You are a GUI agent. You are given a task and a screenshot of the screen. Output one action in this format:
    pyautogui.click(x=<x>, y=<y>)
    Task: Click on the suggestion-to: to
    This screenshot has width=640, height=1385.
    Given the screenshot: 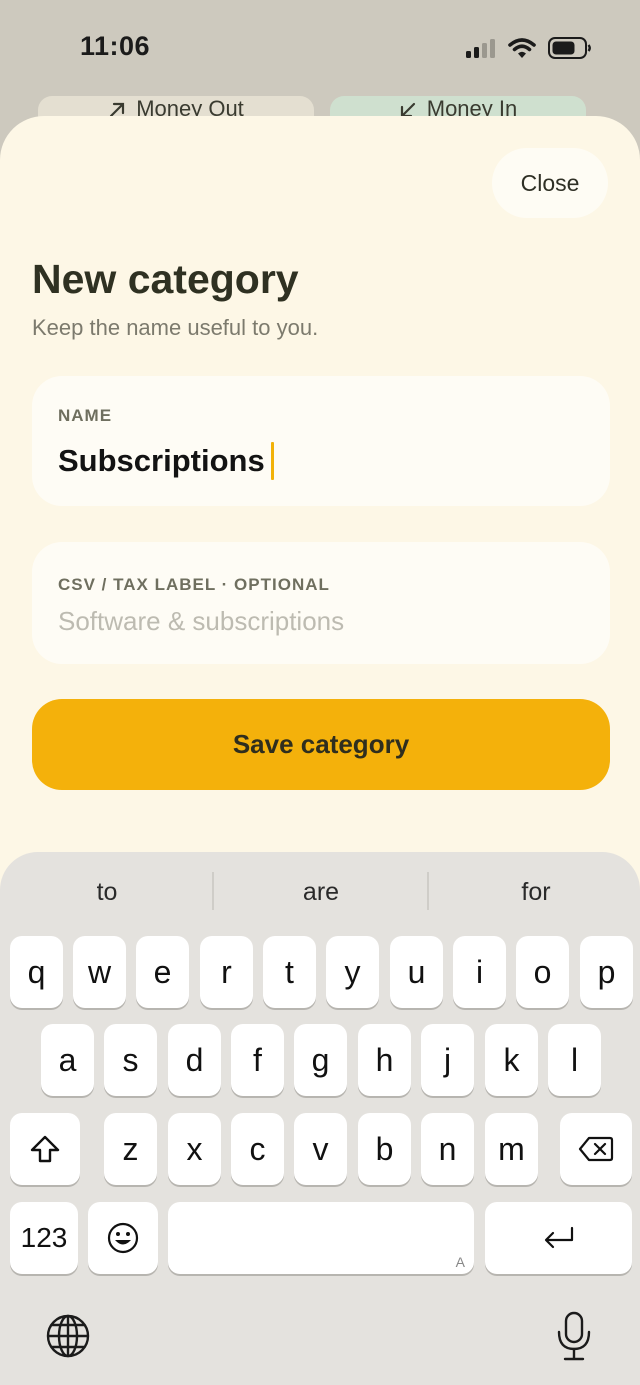 What is the action you would take?
    pyautogui.click(x=107, y=892)
    